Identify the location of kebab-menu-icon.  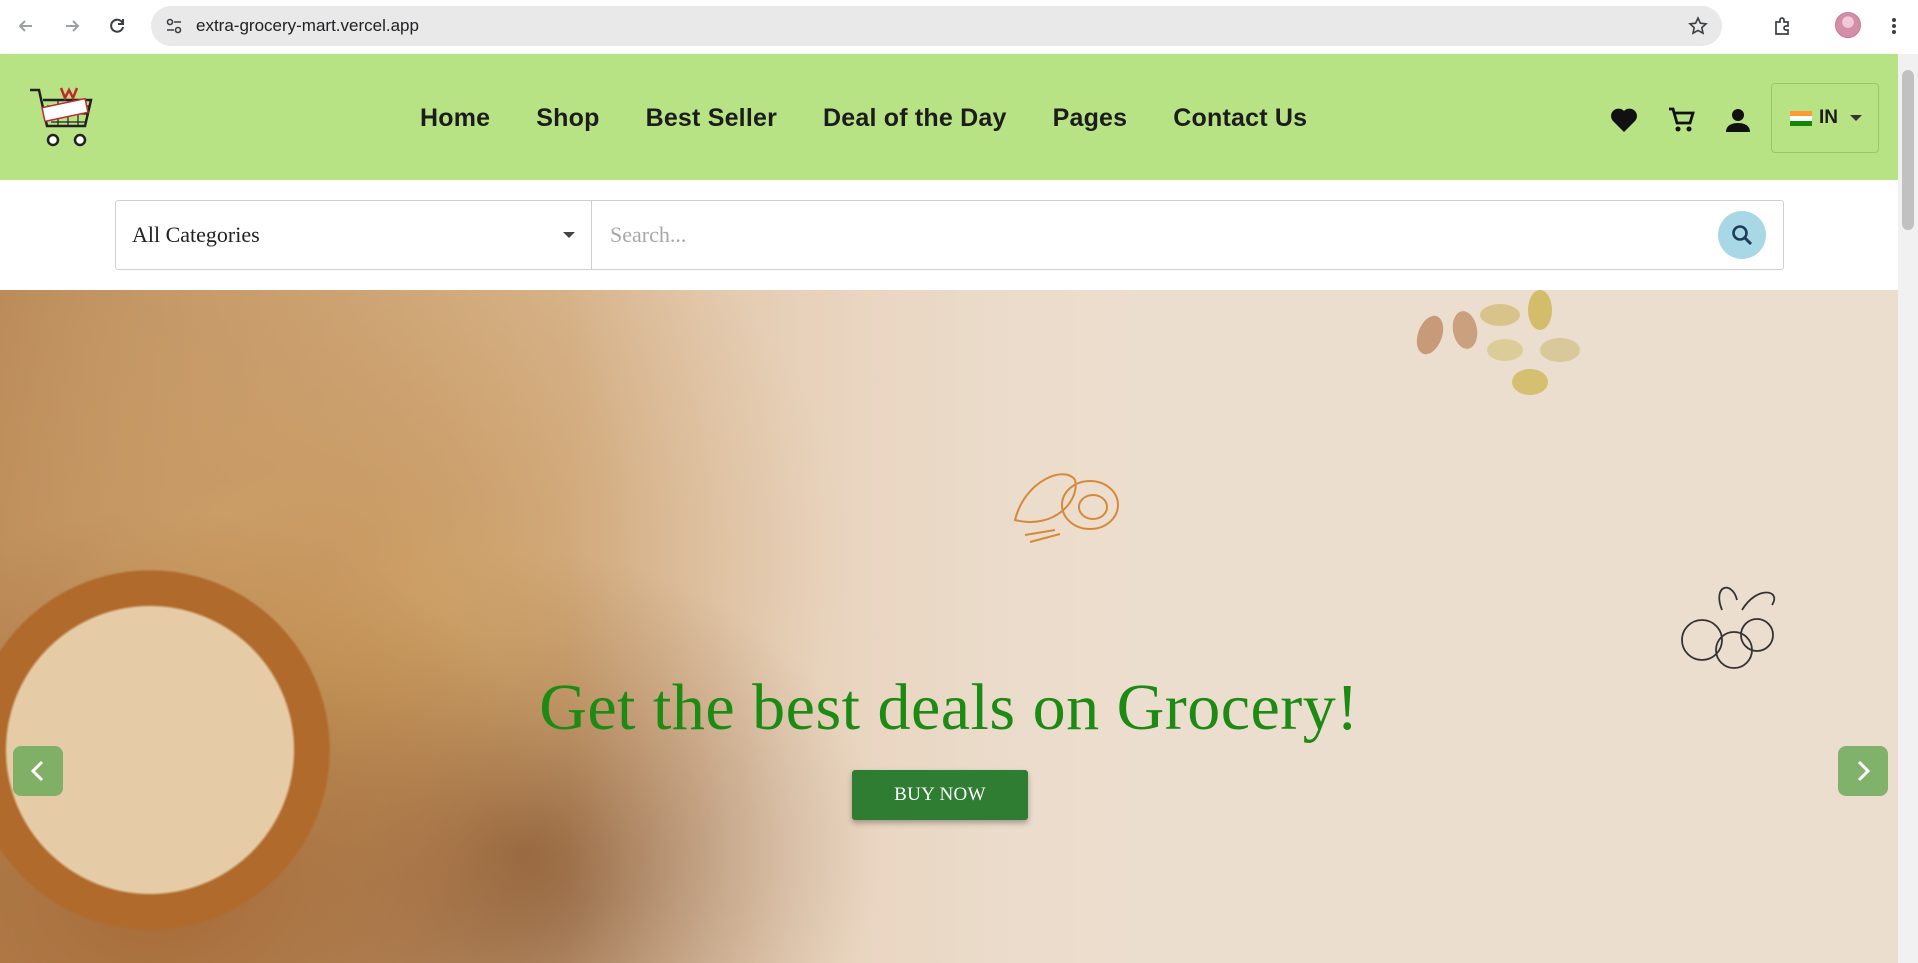
(1894, 26).